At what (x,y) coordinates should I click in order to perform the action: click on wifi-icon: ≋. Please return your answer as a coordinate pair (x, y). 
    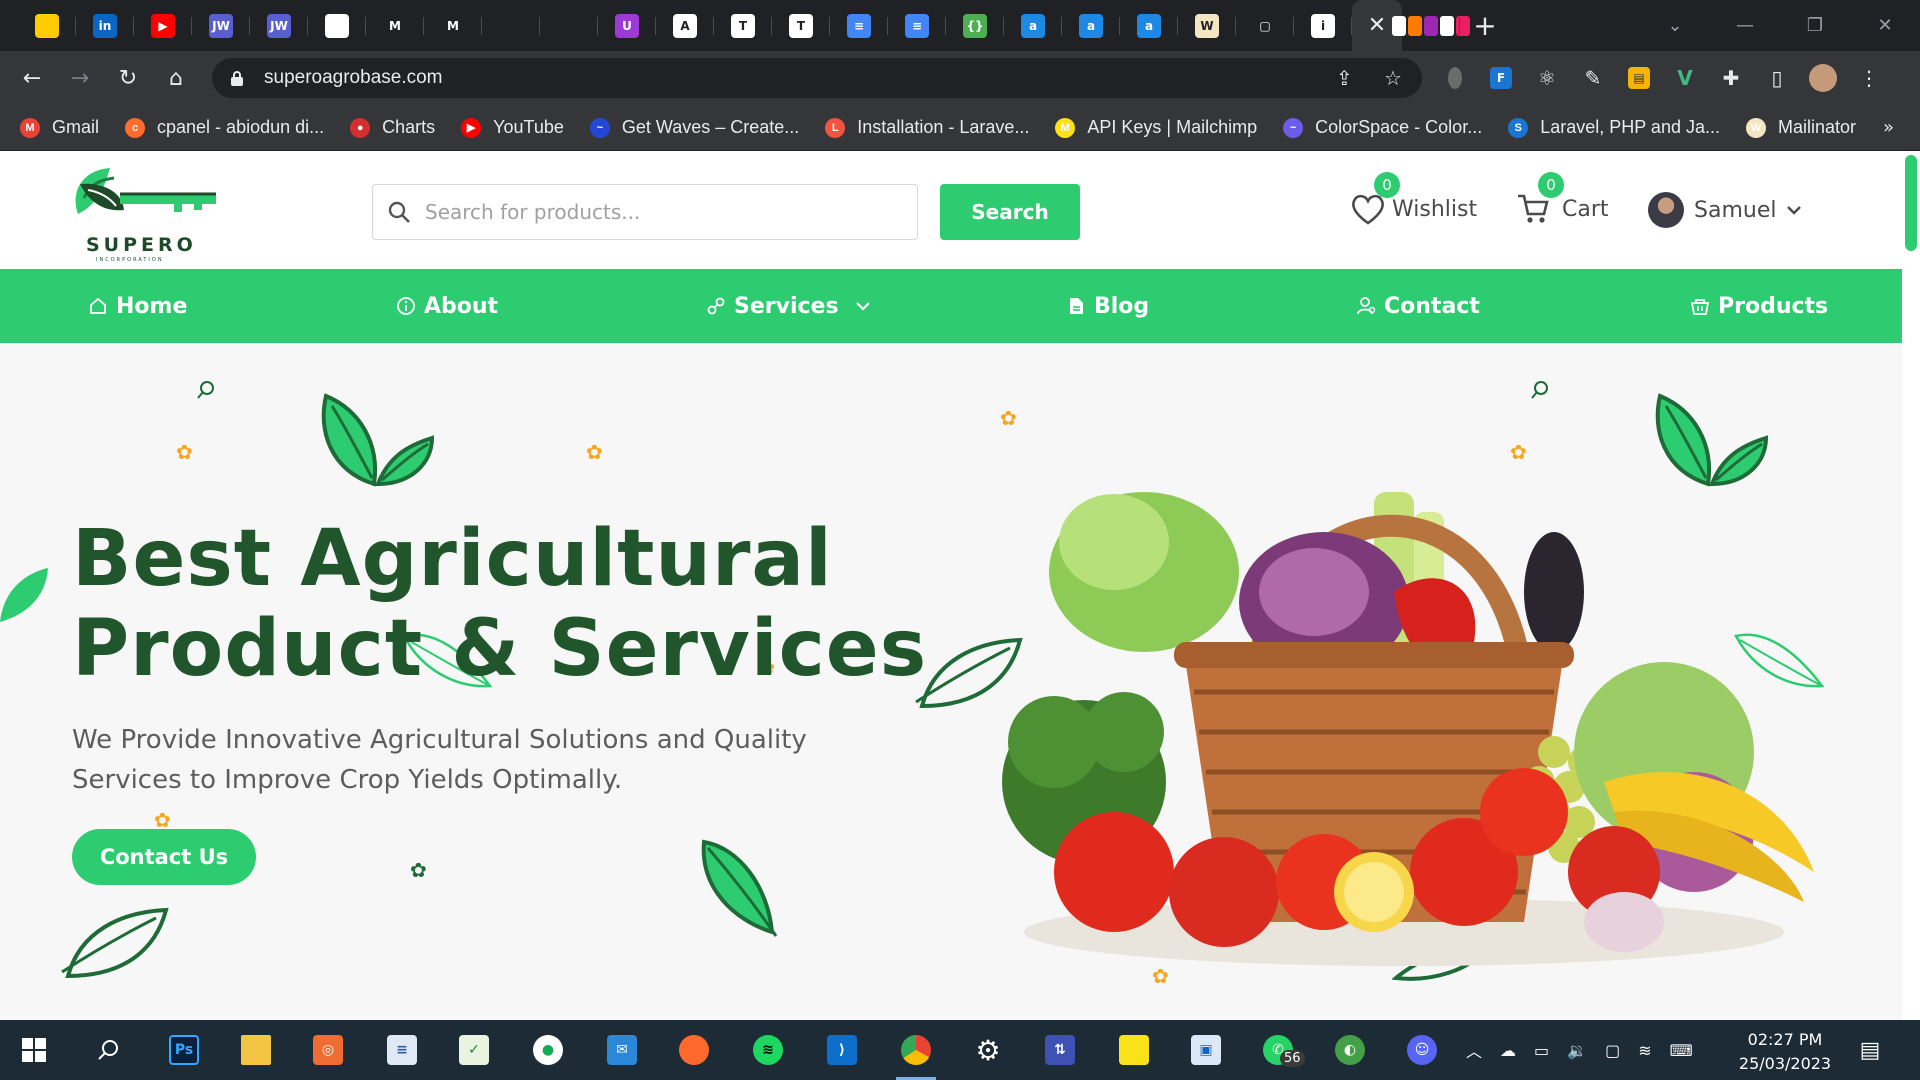
    Looking at the image, I should click on (1644, 1050).